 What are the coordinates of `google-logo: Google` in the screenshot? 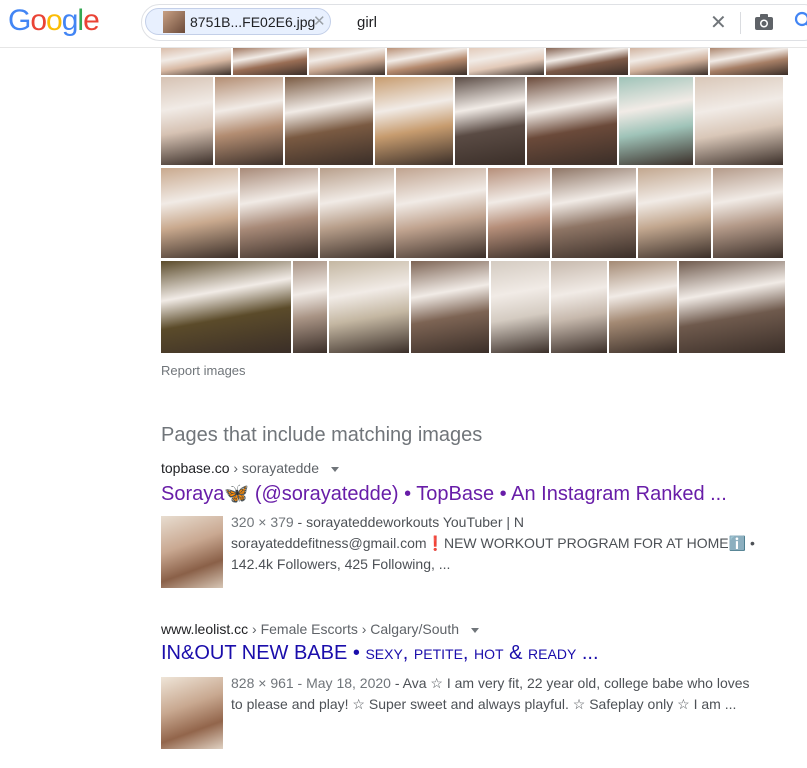 It's located at (54, 21).